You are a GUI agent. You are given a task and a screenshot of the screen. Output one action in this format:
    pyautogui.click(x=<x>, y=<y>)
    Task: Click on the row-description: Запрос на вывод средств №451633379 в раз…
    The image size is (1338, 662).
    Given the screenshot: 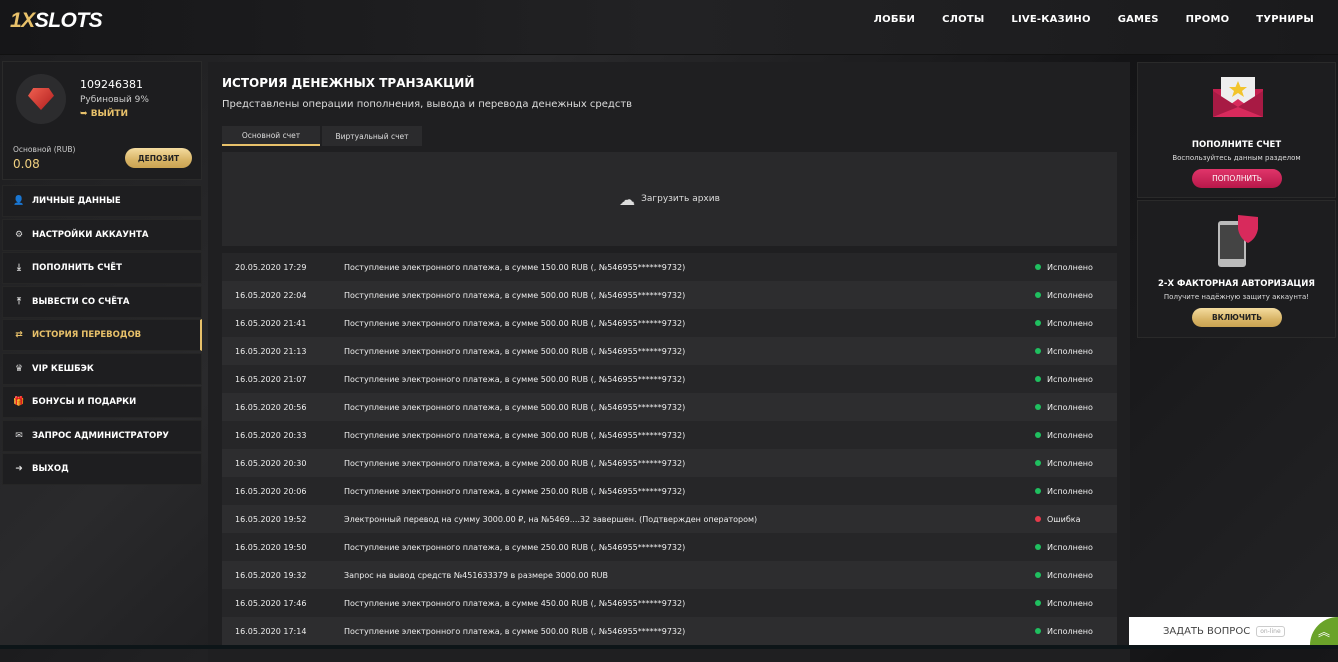 What is the action you would take?
    pyautogui.click(x=476, y=575)
    